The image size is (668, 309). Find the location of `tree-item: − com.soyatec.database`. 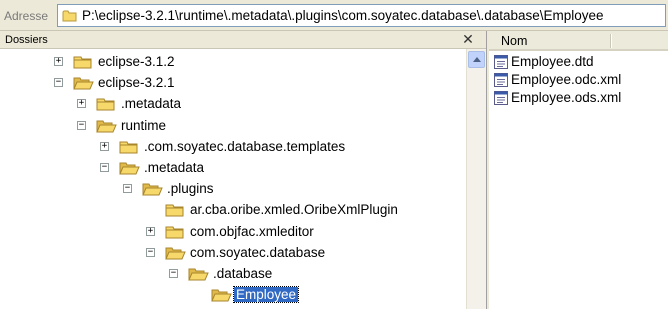

tree-item: − com.soyatec.database is located at coordinates (233, 253).